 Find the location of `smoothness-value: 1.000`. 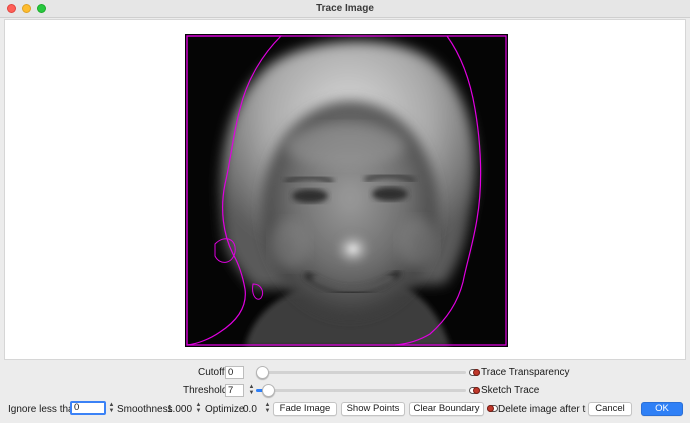

smoothness-value: 1.000 is located at coordinates (179, 409).